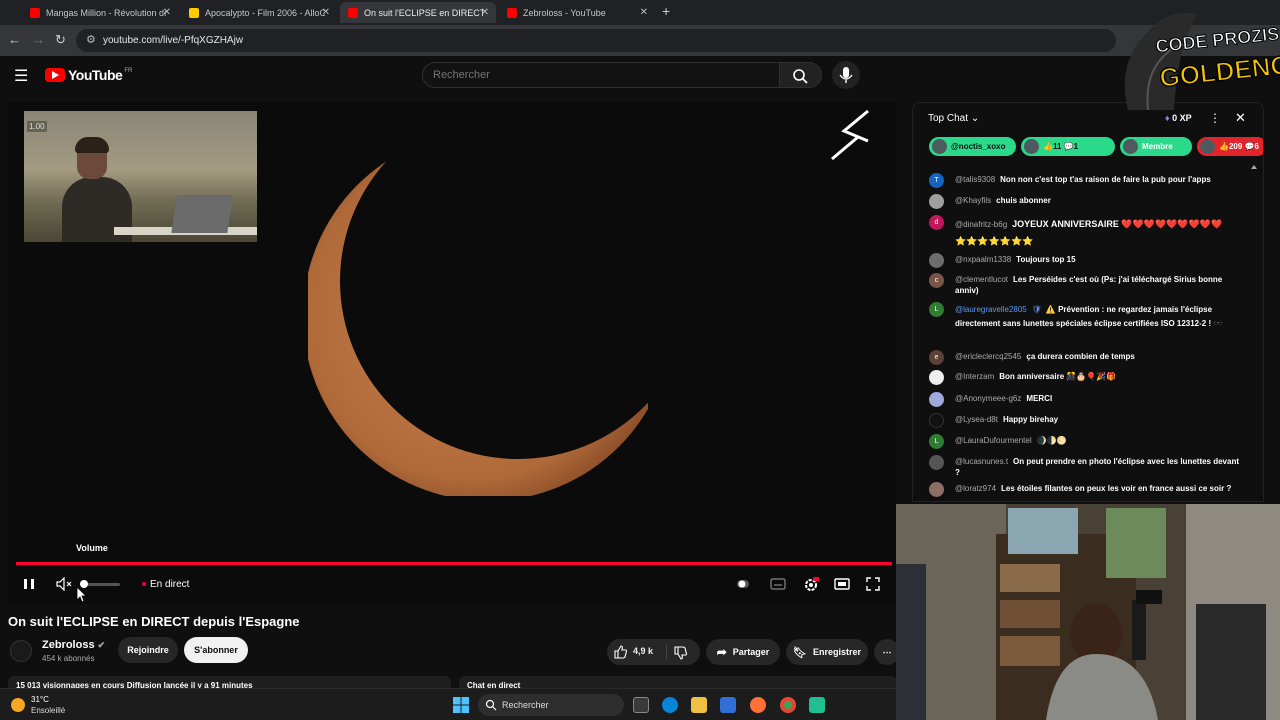 This screenshot has width=1280, height=720. I want to click on save-button: 🔖︎ Enregistrer, so click(827, 652).